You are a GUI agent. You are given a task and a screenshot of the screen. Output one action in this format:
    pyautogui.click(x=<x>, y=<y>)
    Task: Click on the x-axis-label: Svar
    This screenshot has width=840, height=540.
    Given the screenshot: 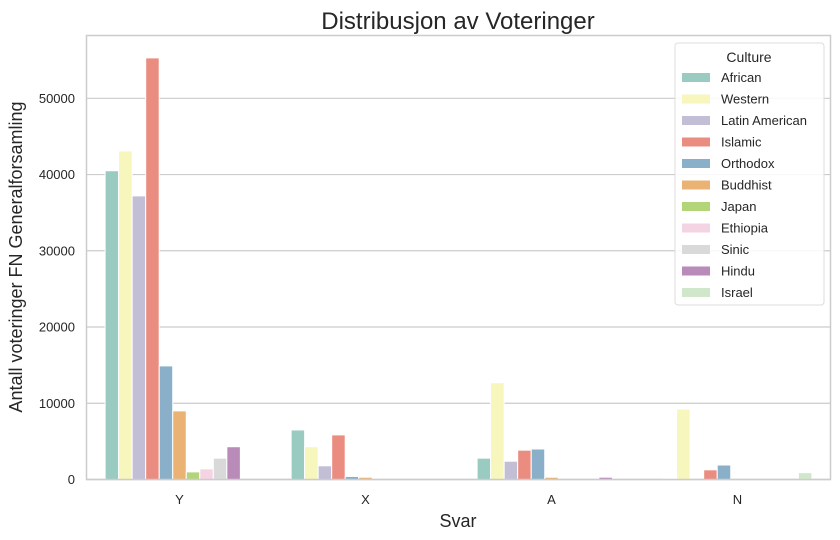 What is the action you would take?
    pyautogui.click(x=457, y=521)
    